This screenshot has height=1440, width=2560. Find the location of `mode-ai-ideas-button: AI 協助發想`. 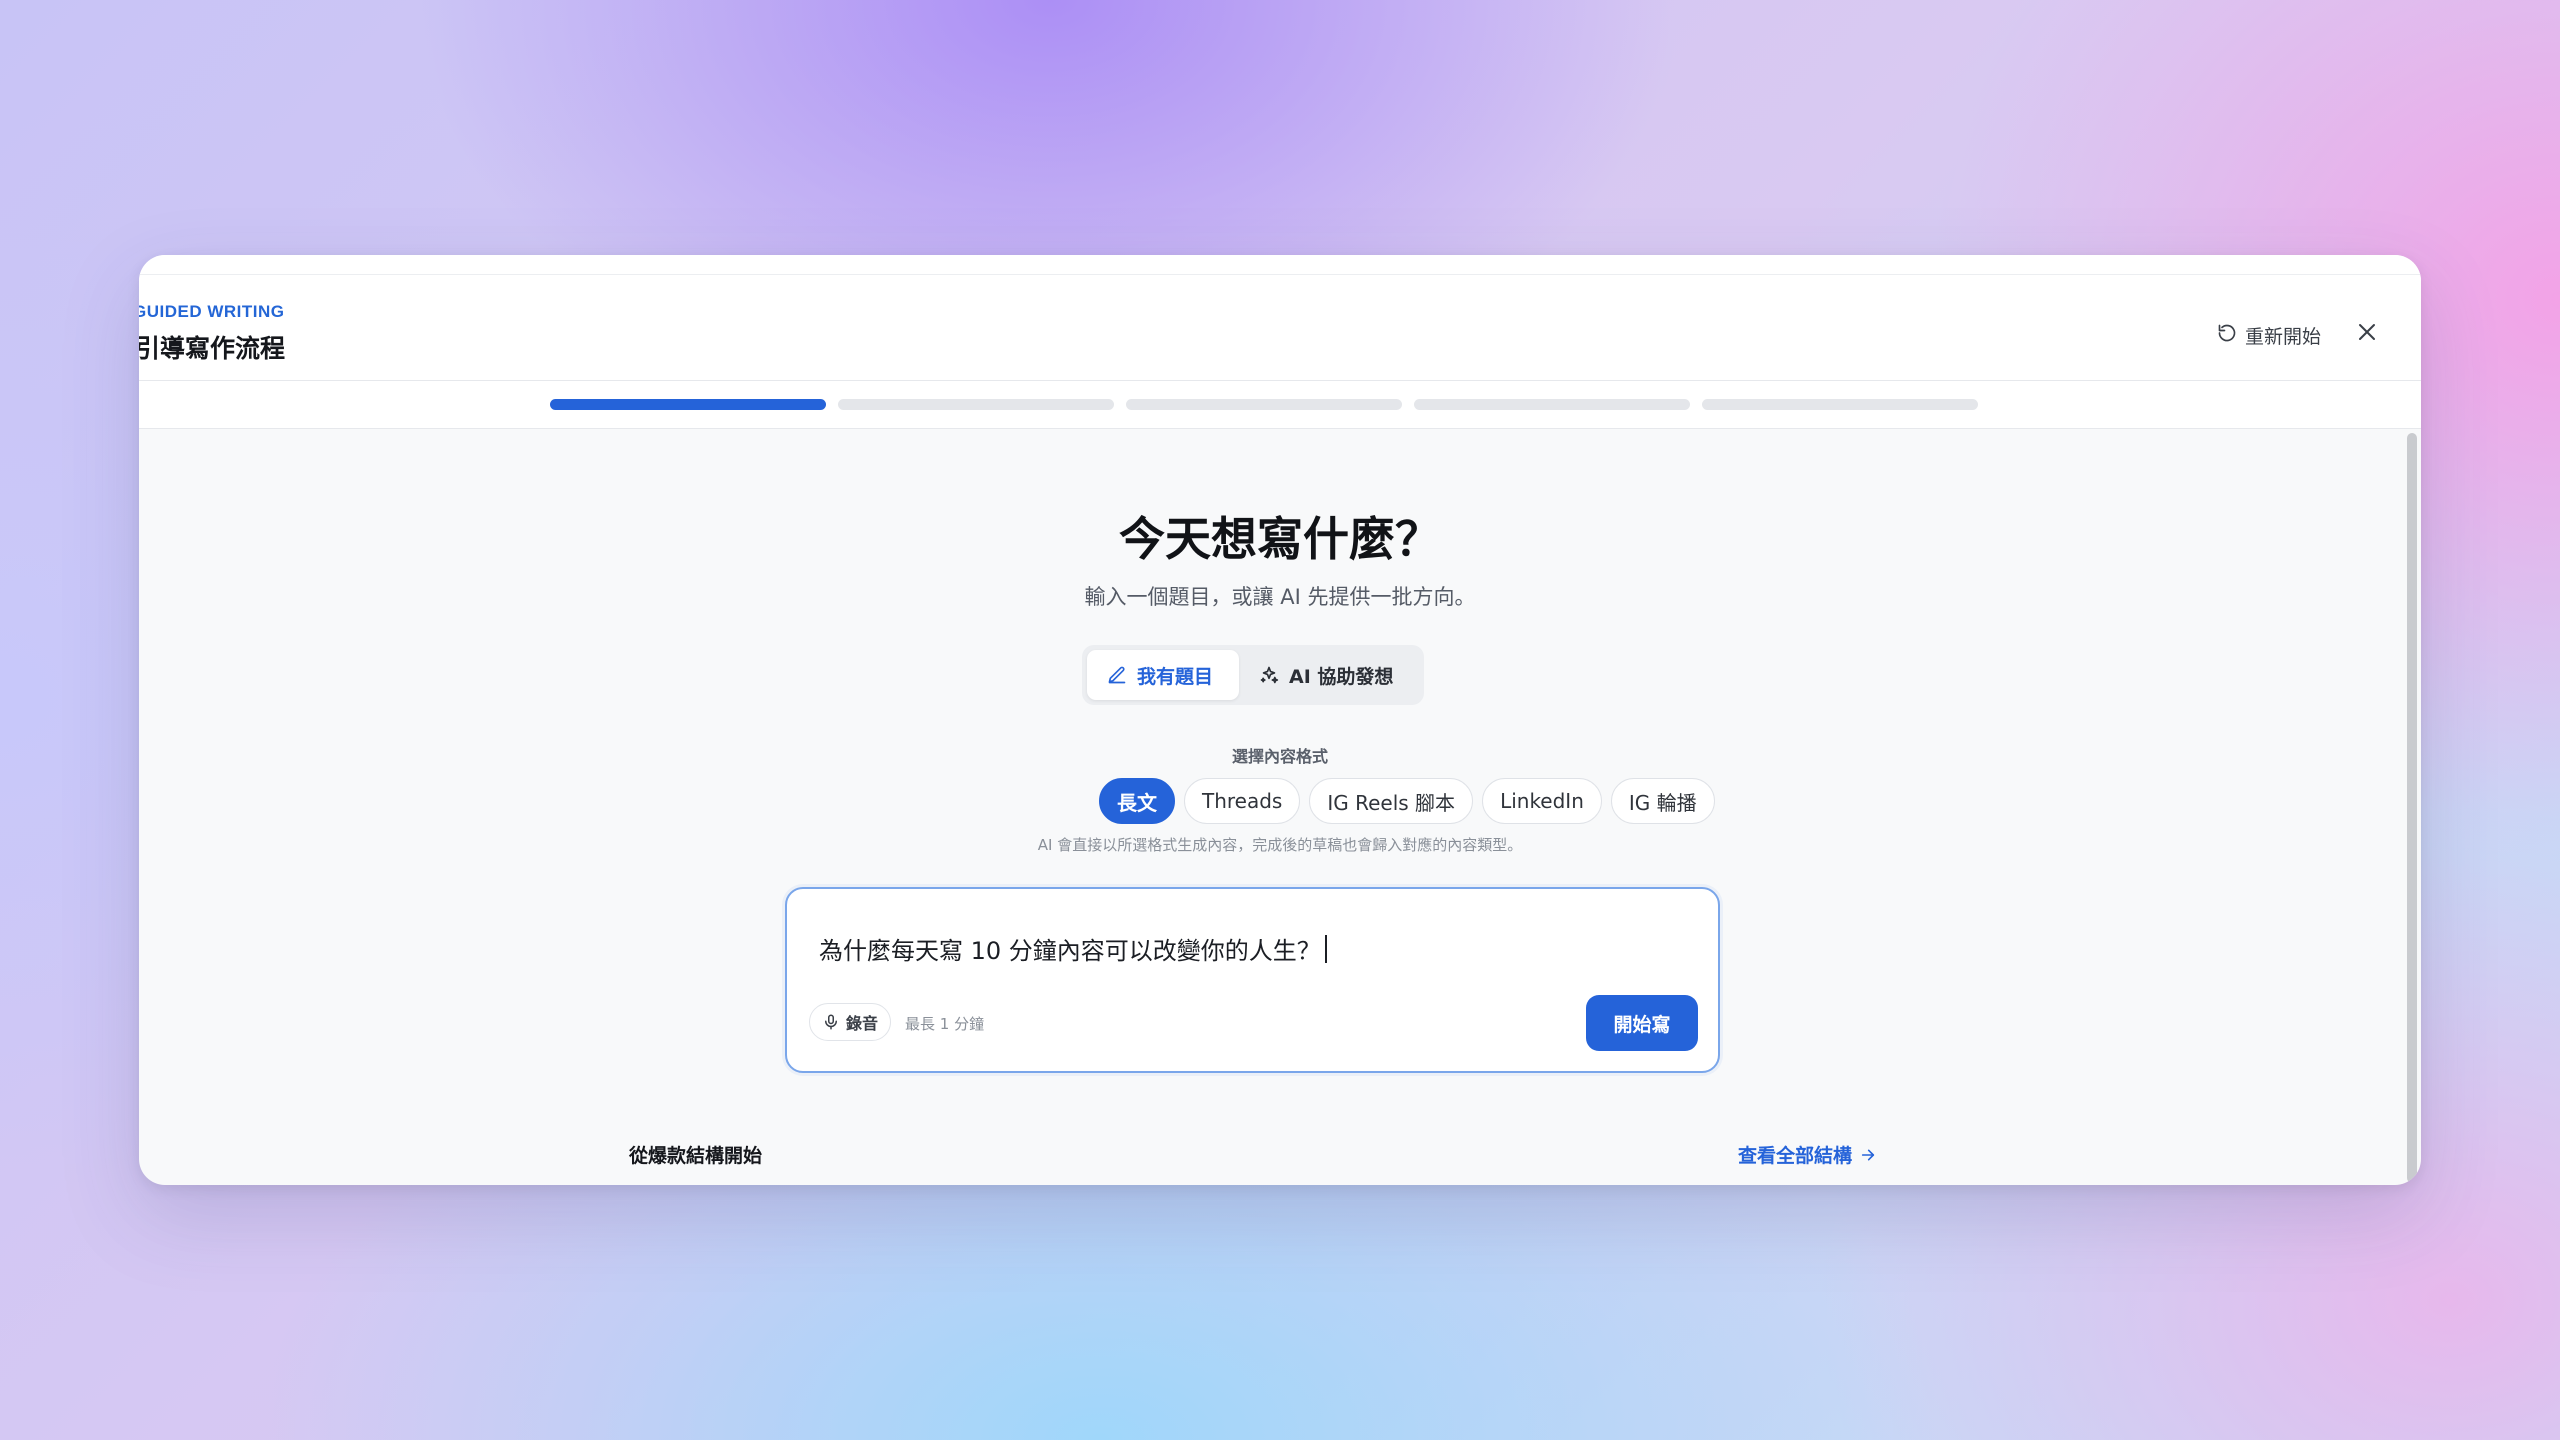

mode-ai-ideas-button: AI 協助發想 is located at coordinates (1326, 675).